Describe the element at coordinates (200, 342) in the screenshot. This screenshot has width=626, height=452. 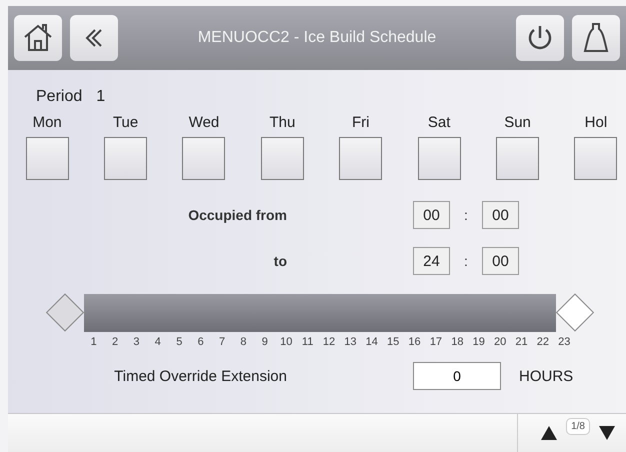
I see `hour-tick-label: 6` at that location.